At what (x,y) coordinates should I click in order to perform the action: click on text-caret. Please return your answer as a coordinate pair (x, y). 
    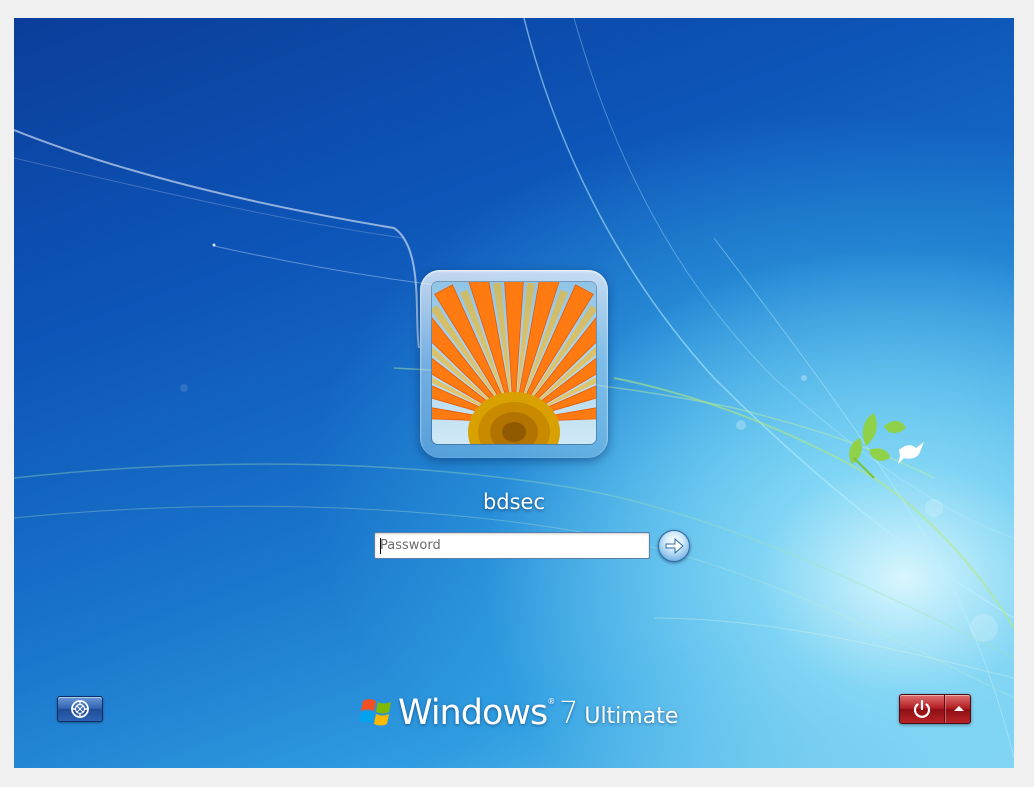
    Looking at the image, I should click on (380, 546).